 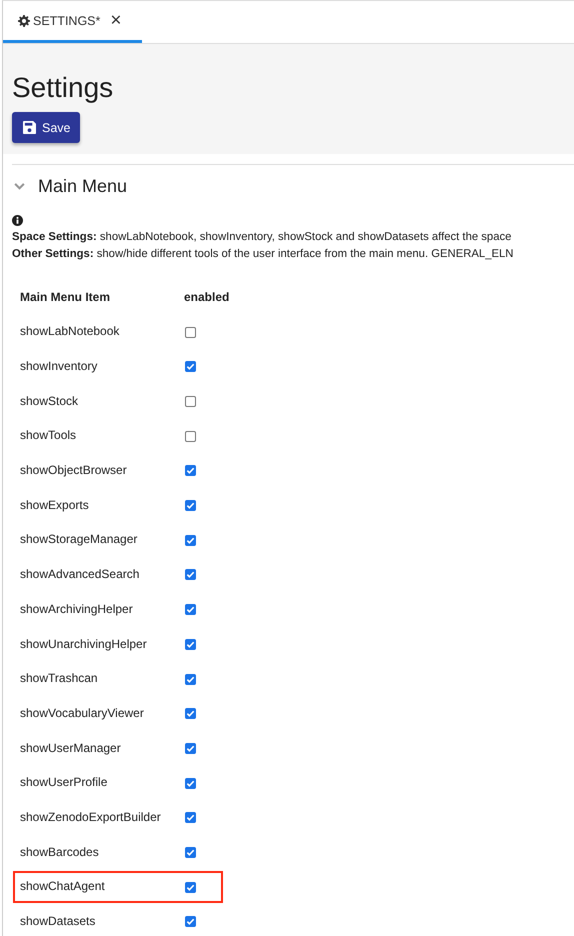 I want to click on table-cell: showTools, so click(x=48, y=435).